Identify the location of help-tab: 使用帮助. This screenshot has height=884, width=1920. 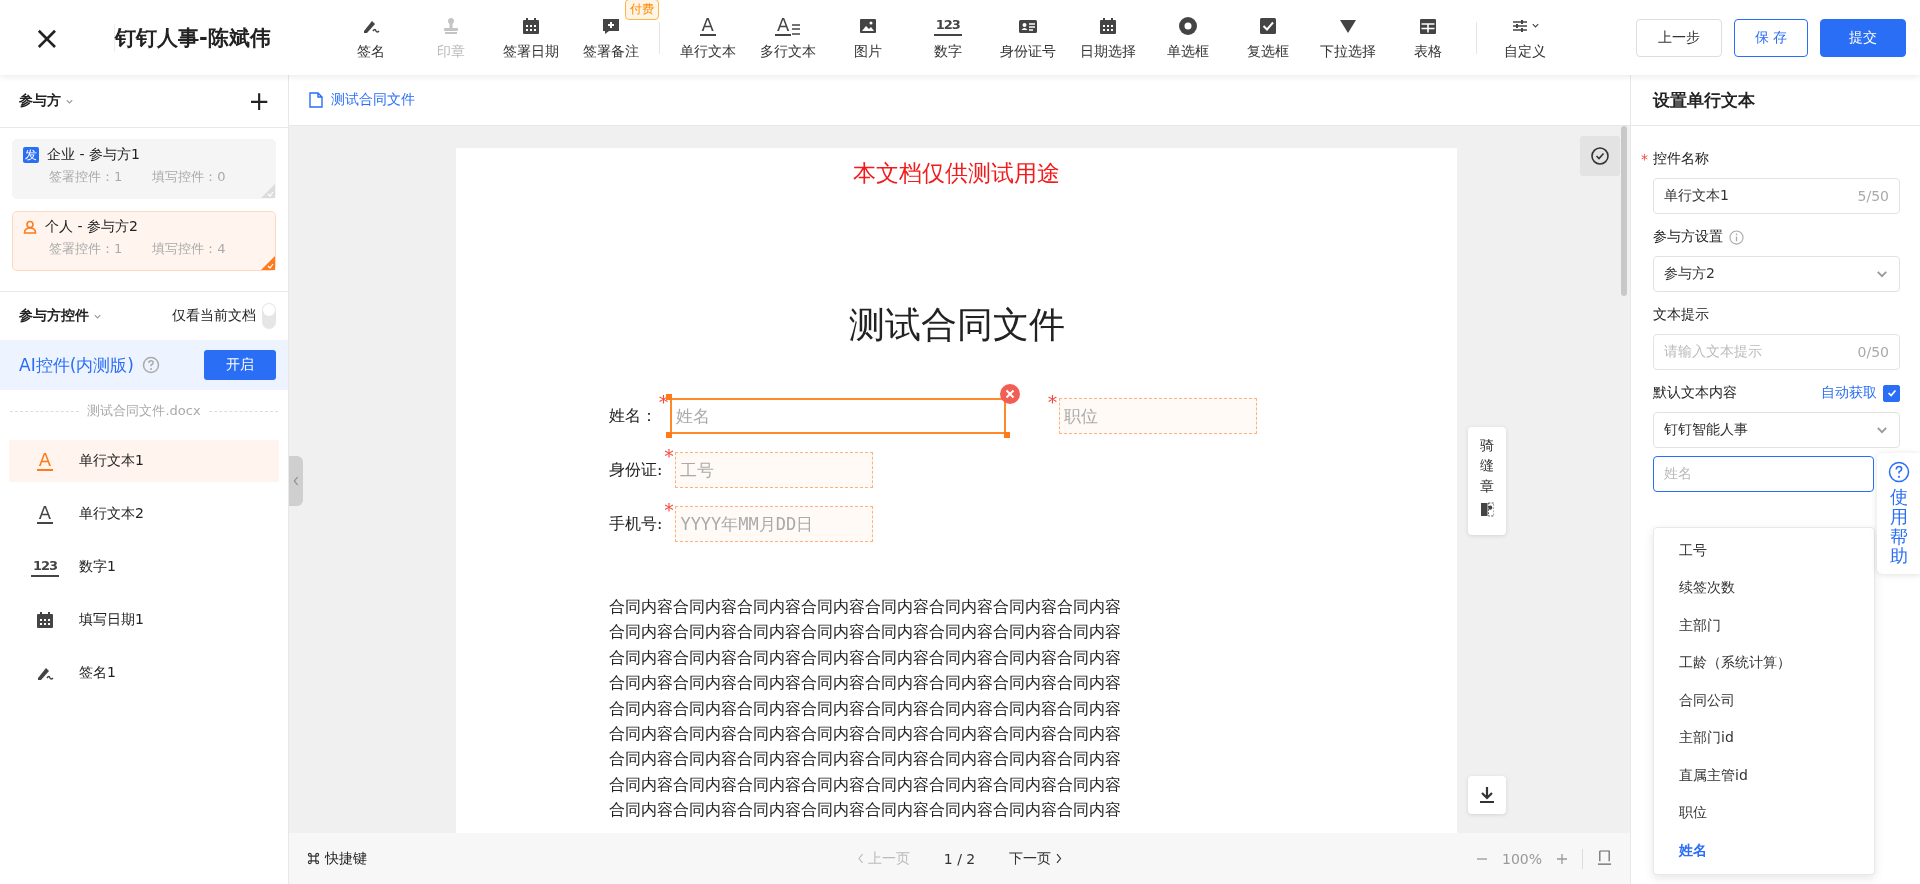
(1898, 514).